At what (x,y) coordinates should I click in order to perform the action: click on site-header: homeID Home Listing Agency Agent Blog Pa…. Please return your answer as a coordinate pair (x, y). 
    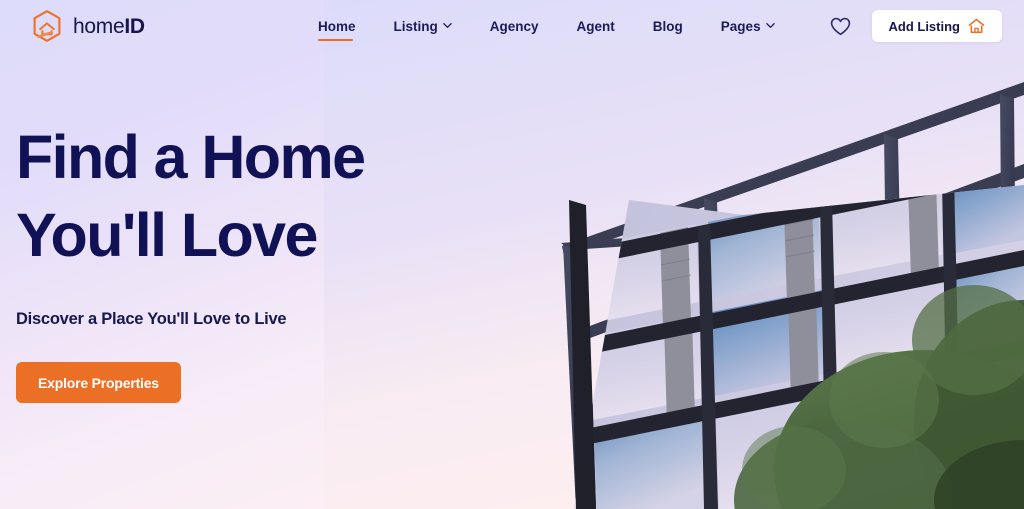
    Looking at the image, I should click on (512, 26).